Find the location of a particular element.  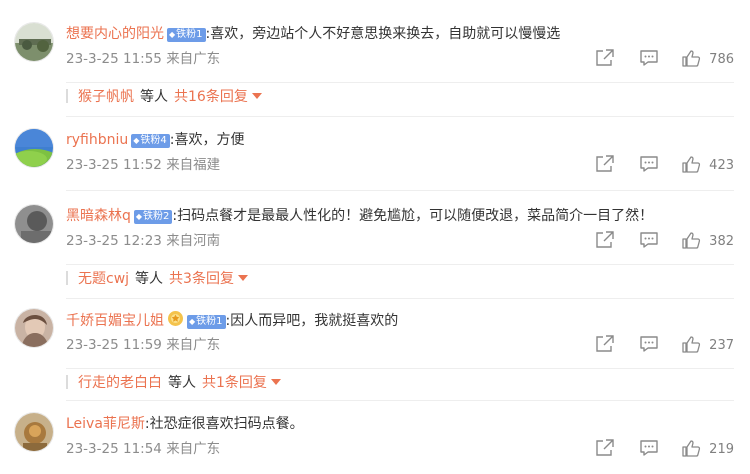

timestamp: 23-3-25 11:54 is located at coordinates (114, 449).